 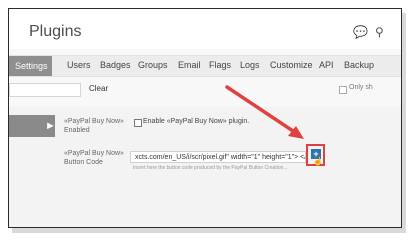 I want to click on red-arrow-icon, so click(x=261, y=110).